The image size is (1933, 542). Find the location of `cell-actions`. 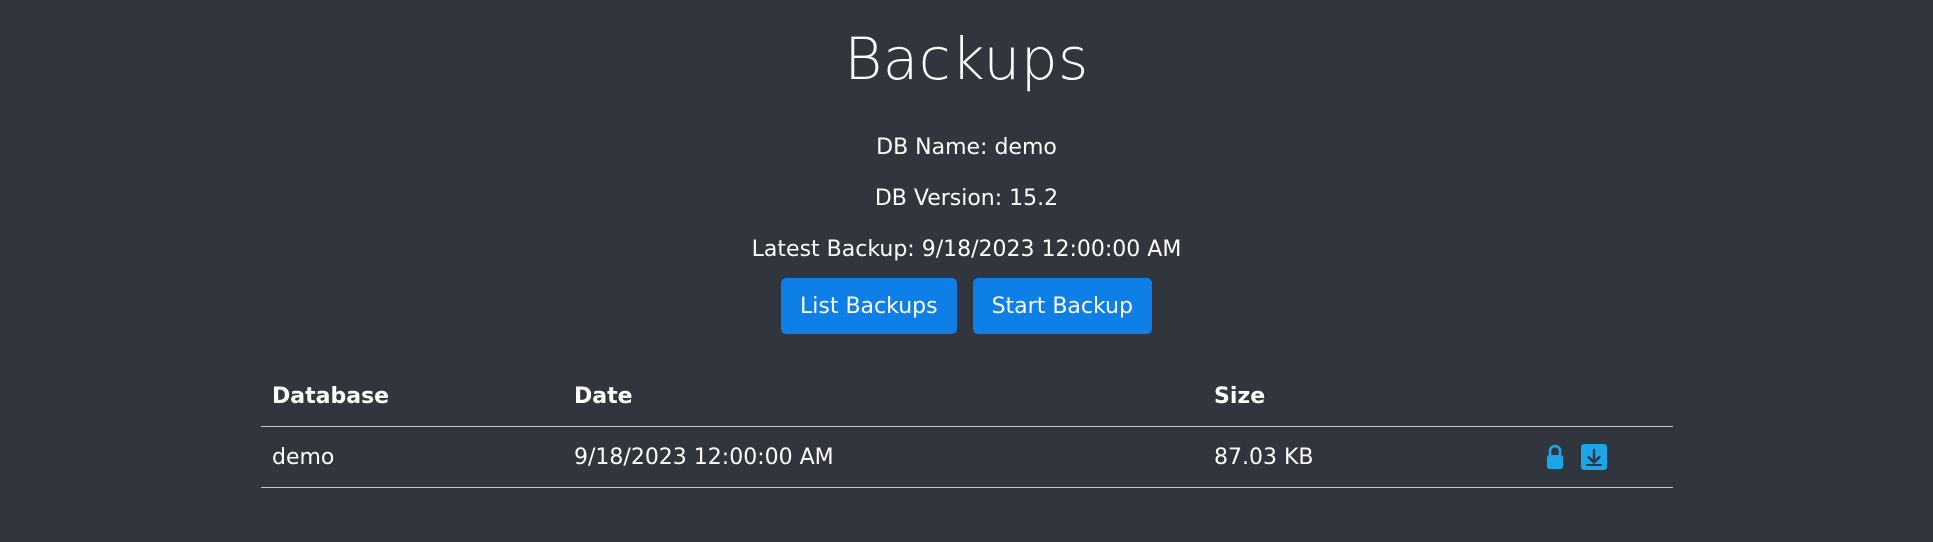

cell-actions is located at coordinates (1599, 457).